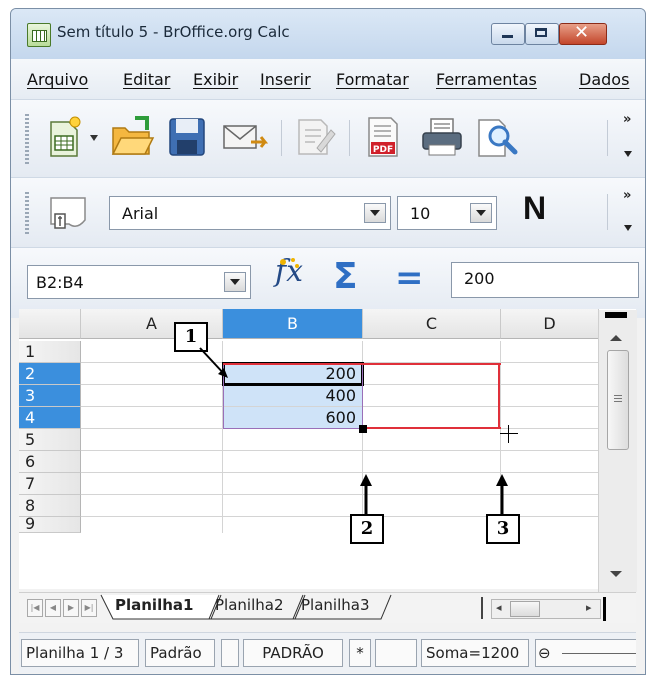 The width and height of the screenshot is (662, 681). What do you see at coordinates (616, 574) in the screenshot?
I see `scroll-down-icon` at bounding box center [616, 574].